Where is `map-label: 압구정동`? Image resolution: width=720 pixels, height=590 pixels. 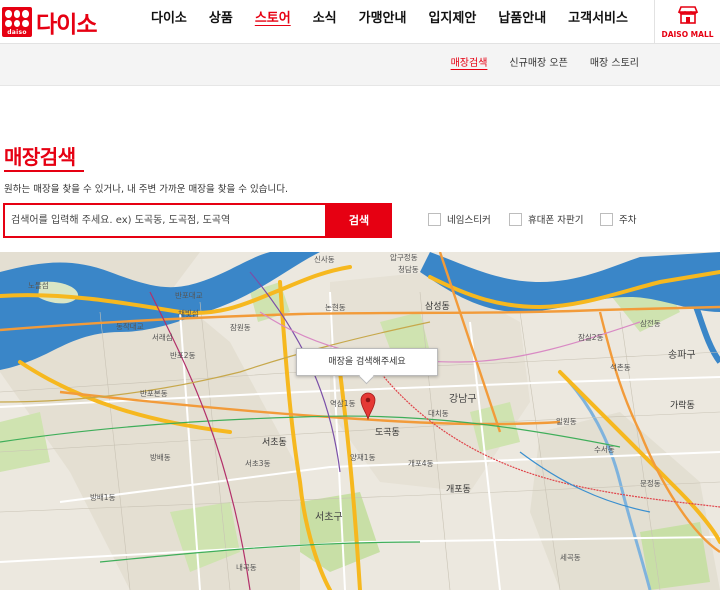
map-label: 압구정동 is located at coordinates (404, 257).